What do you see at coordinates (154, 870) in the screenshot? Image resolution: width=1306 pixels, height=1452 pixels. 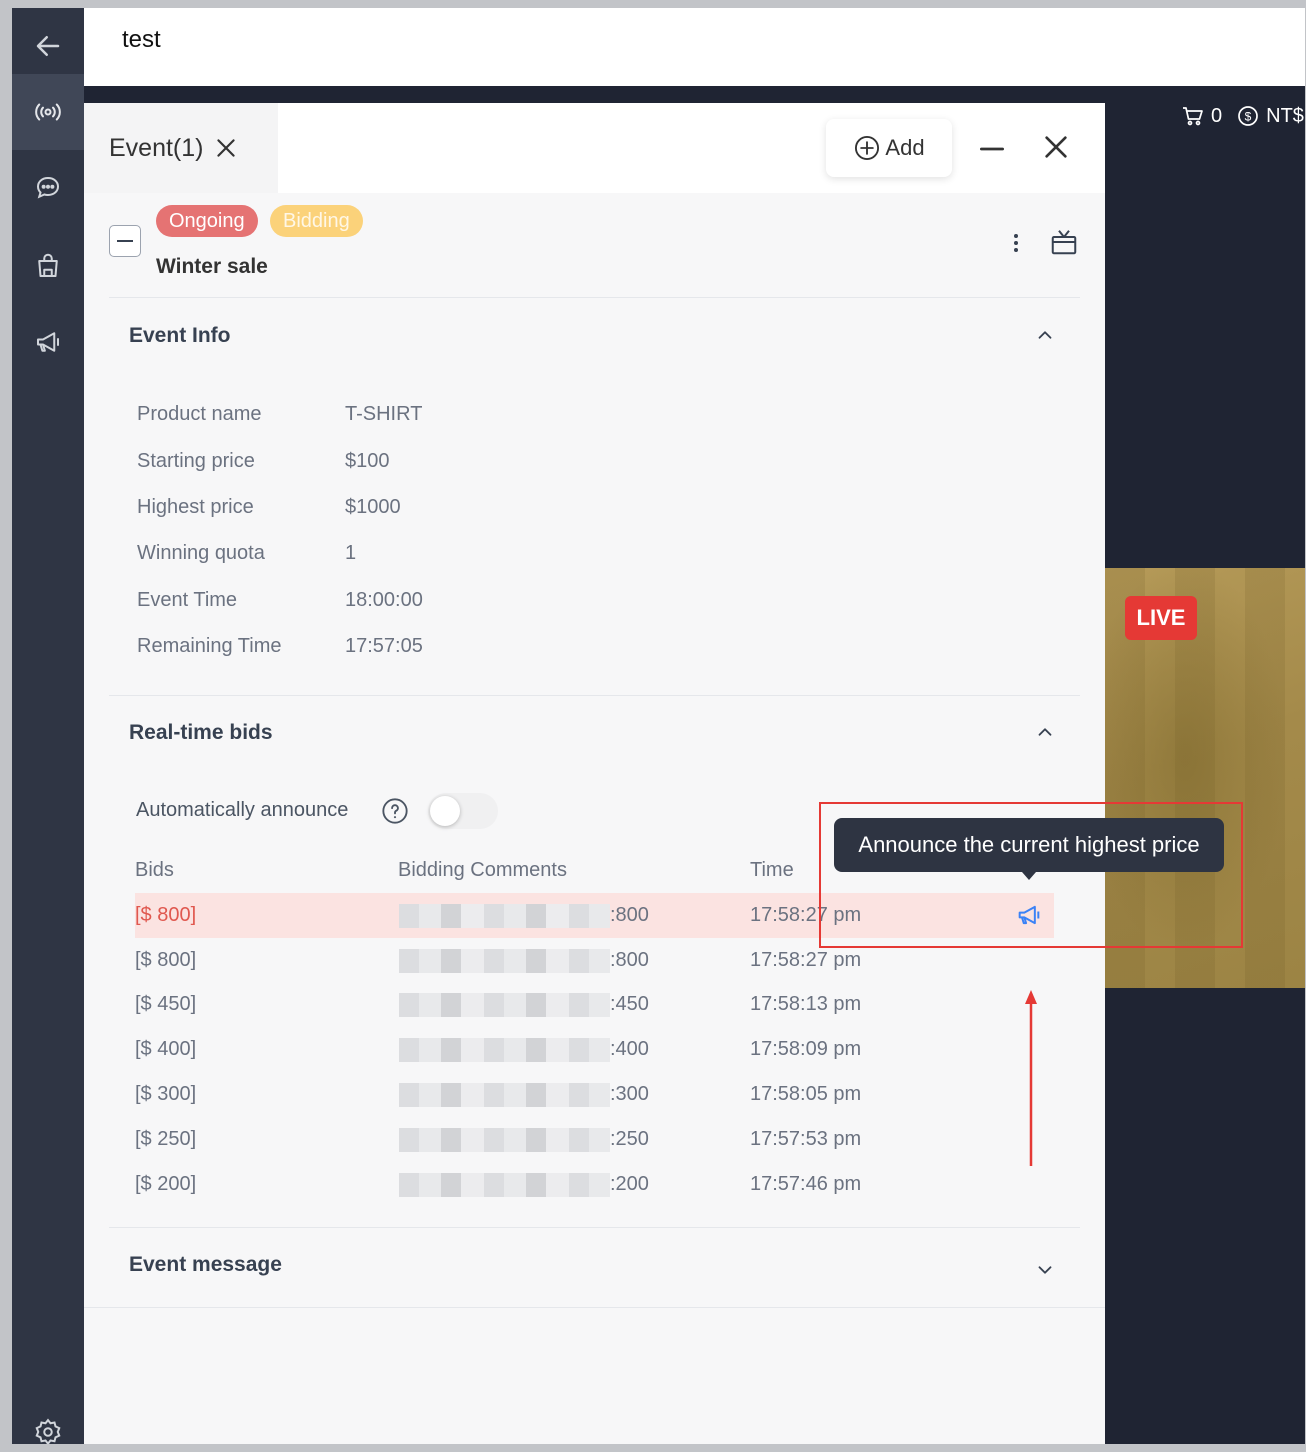 I see `column-header-bids: Bids` at bounding box center [154, 870].